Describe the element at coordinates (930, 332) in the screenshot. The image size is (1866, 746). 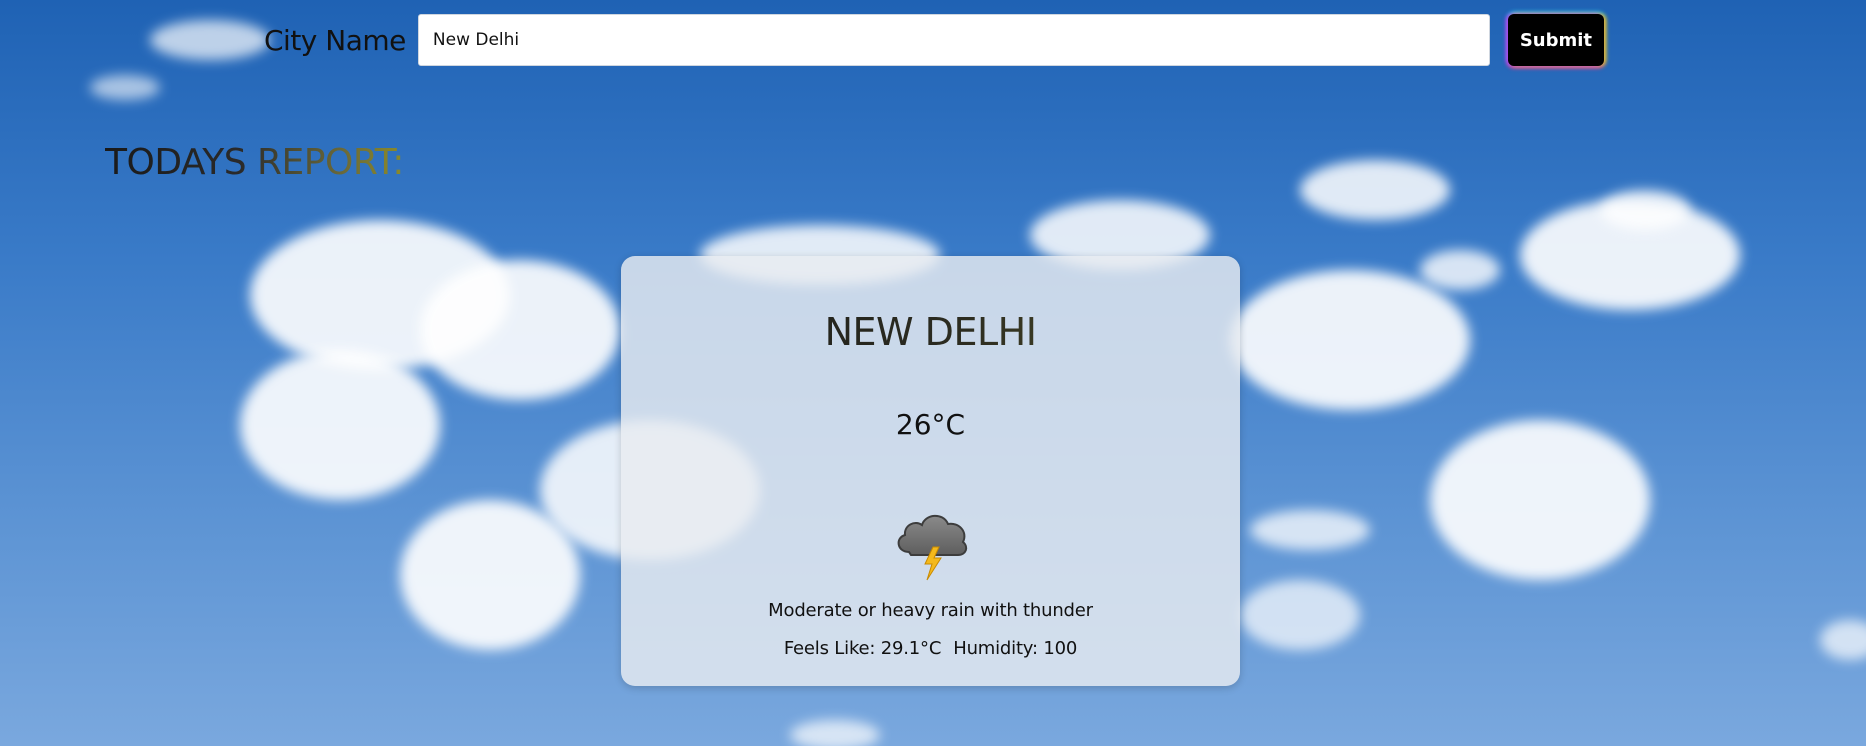
I see `weather-city-name: NEW DELHI` at that location.